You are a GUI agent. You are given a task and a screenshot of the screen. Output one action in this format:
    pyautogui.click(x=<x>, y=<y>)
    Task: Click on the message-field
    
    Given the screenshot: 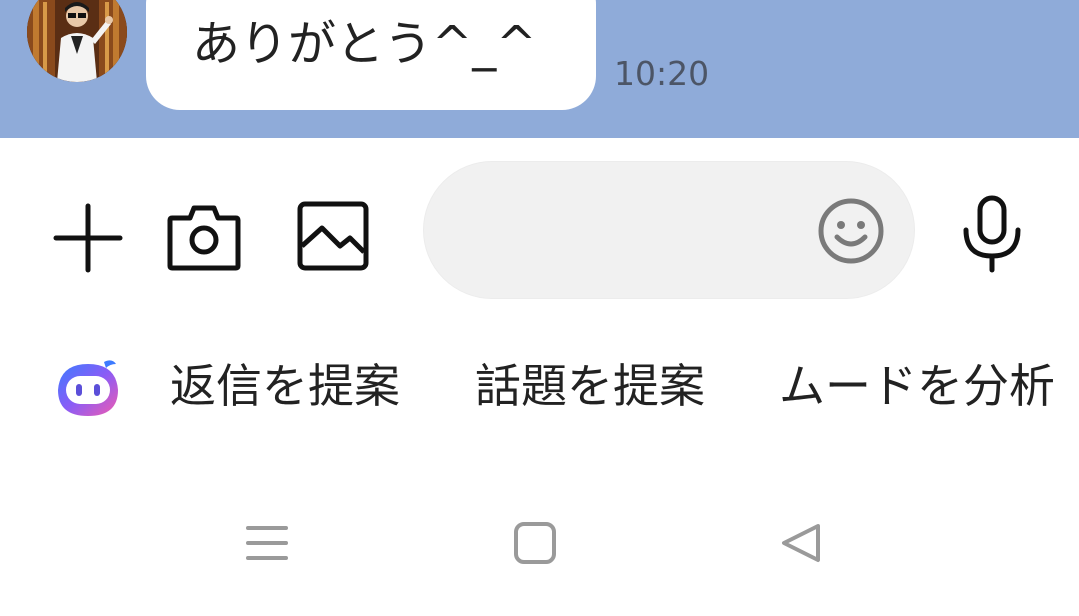 What is the action you would take?
    pyautogui.click(x=669, y=230)
    